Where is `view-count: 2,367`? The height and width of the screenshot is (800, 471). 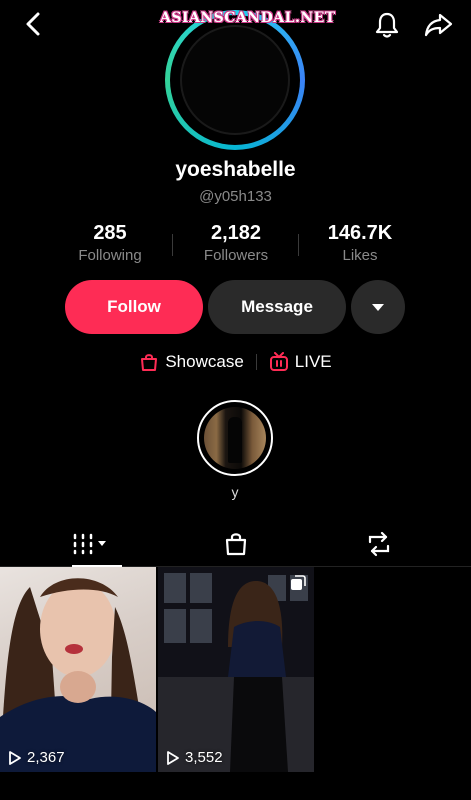 view-count: 2,367 is located at coordinates (36, 757).